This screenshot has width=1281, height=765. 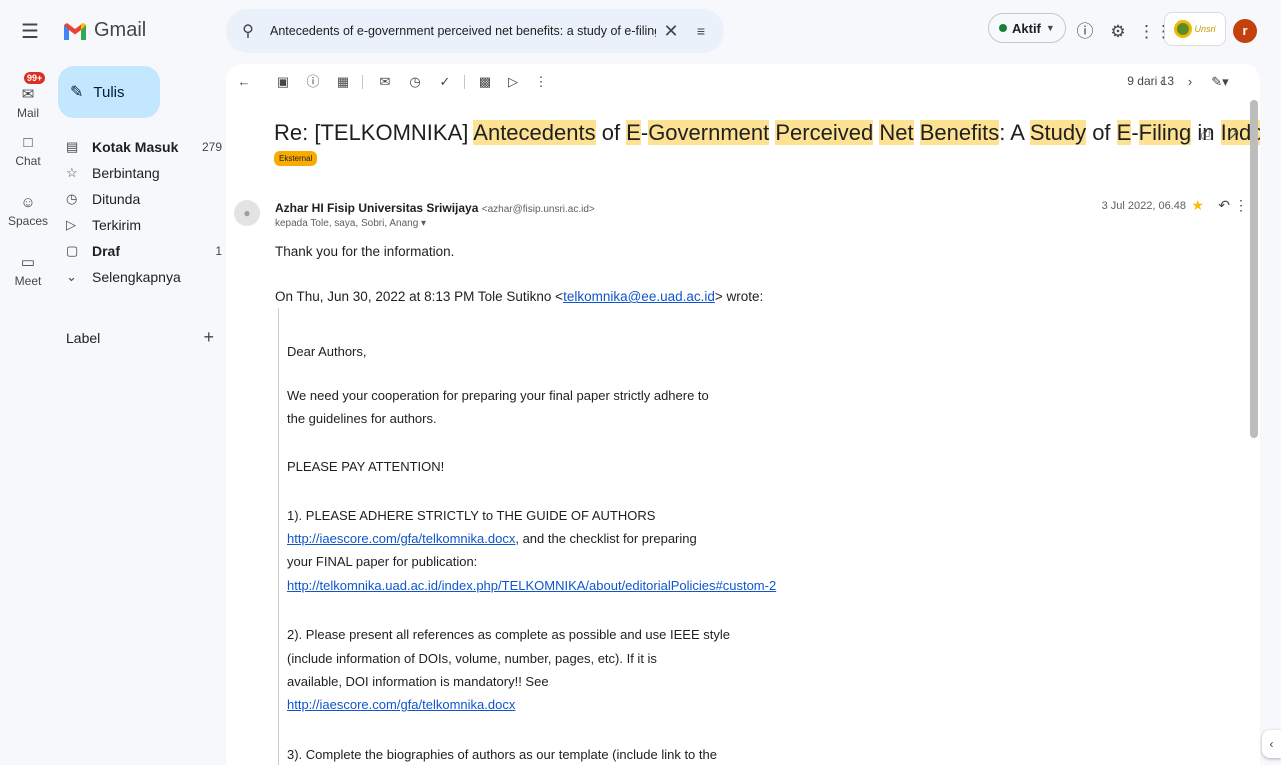 I want to click on labels-heading: Label, so click(x=83, y=338).